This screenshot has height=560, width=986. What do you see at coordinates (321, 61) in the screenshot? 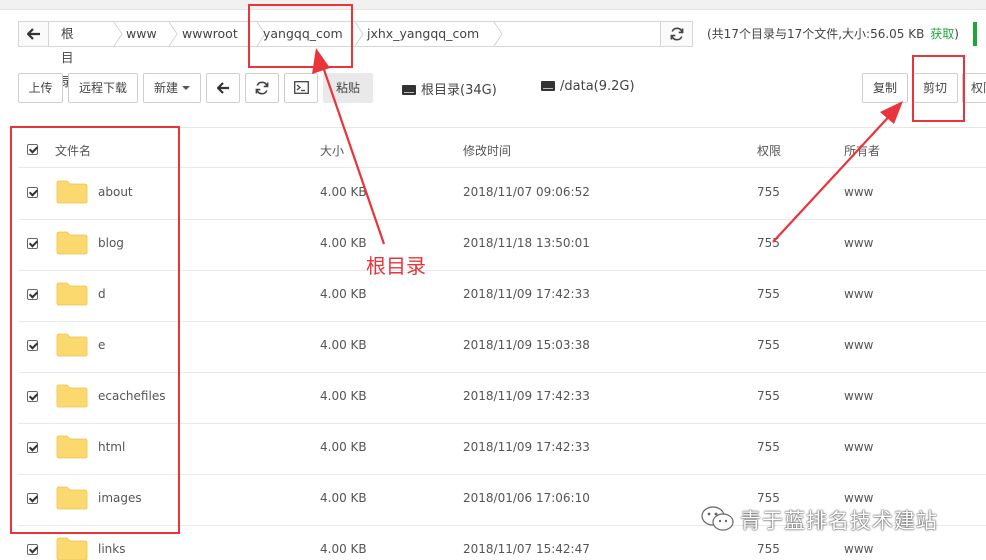
I see `arrow-head-path` at bounding box center [321, 61].